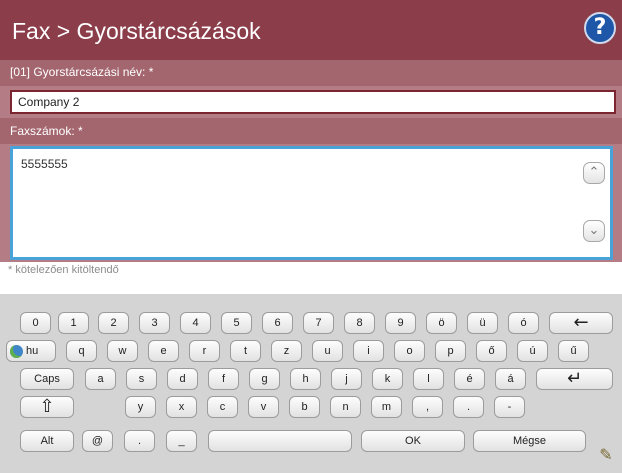 The height and width of the screenshot is (473, 622). I want to click on numbers-label: Faxszámok: *, so click(46, 131).